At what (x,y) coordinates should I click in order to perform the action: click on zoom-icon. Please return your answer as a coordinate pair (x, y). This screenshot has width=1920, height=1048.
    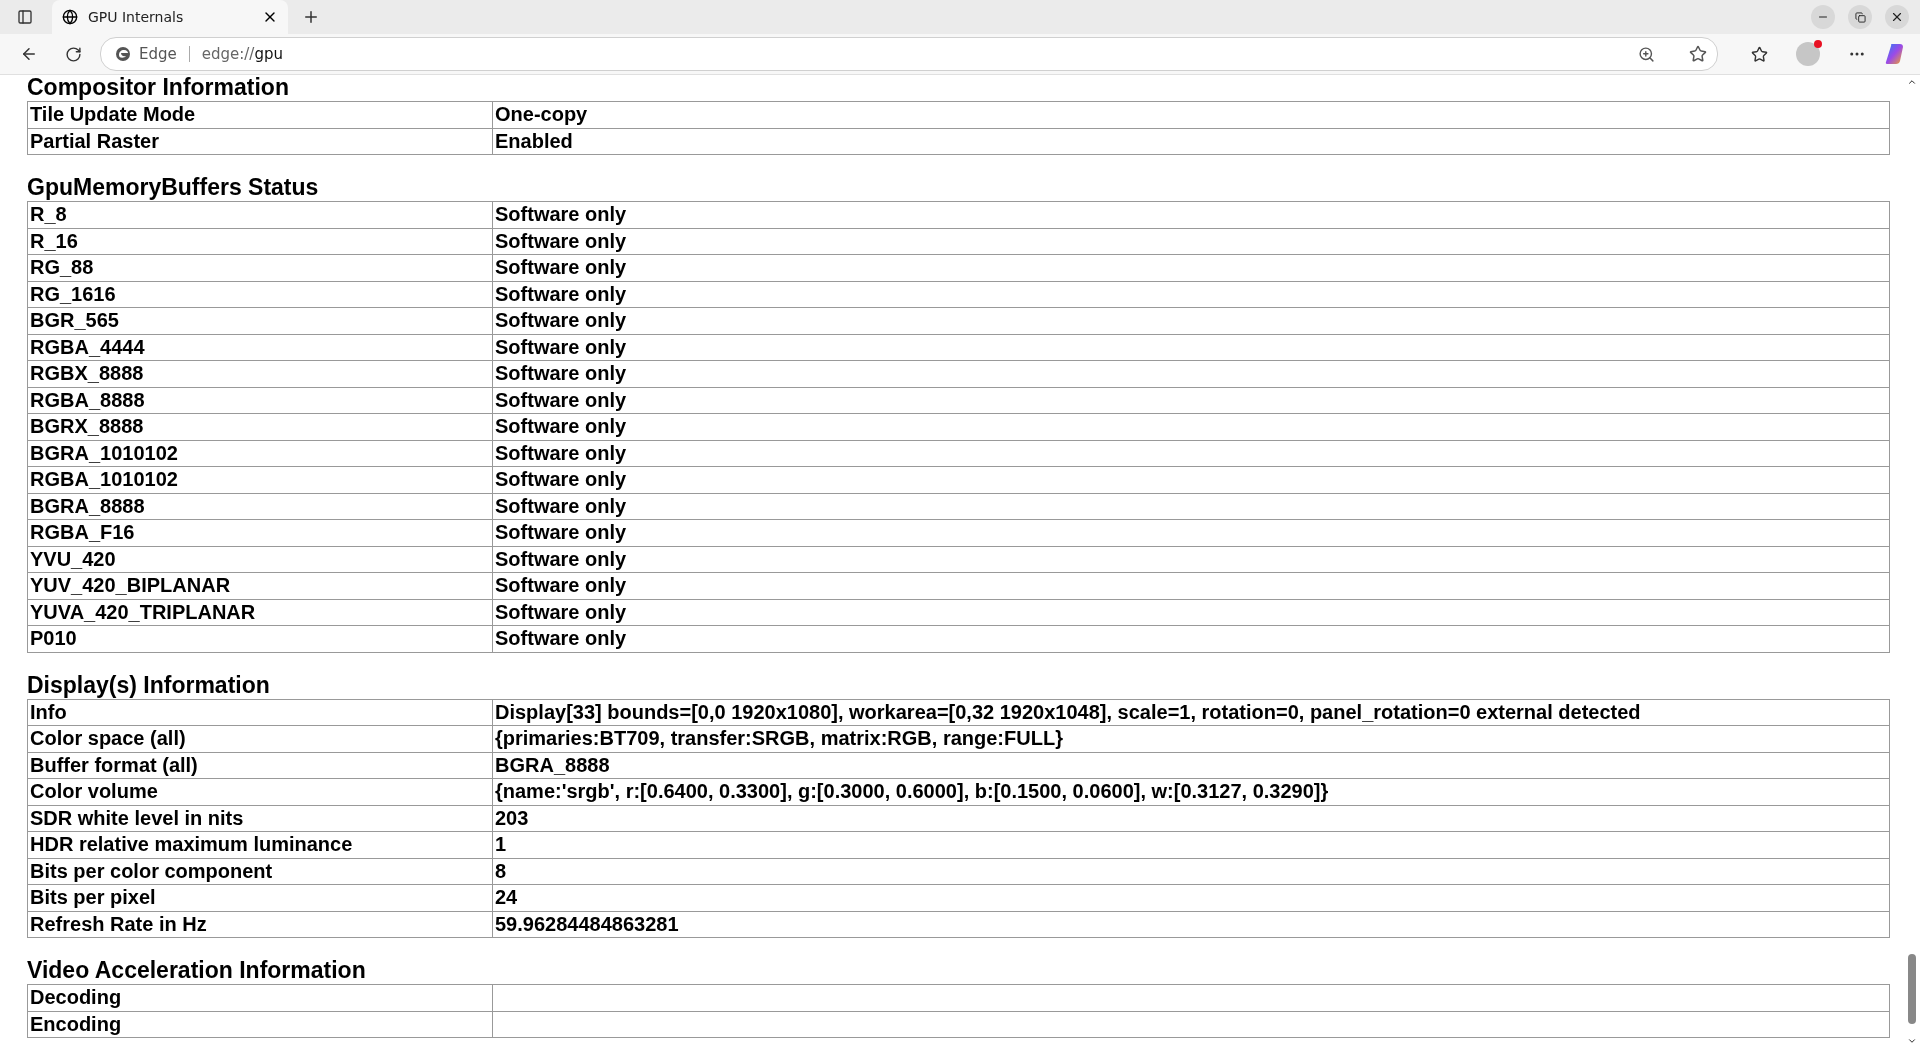
    Looking at the image, I should click on (1646, 54).